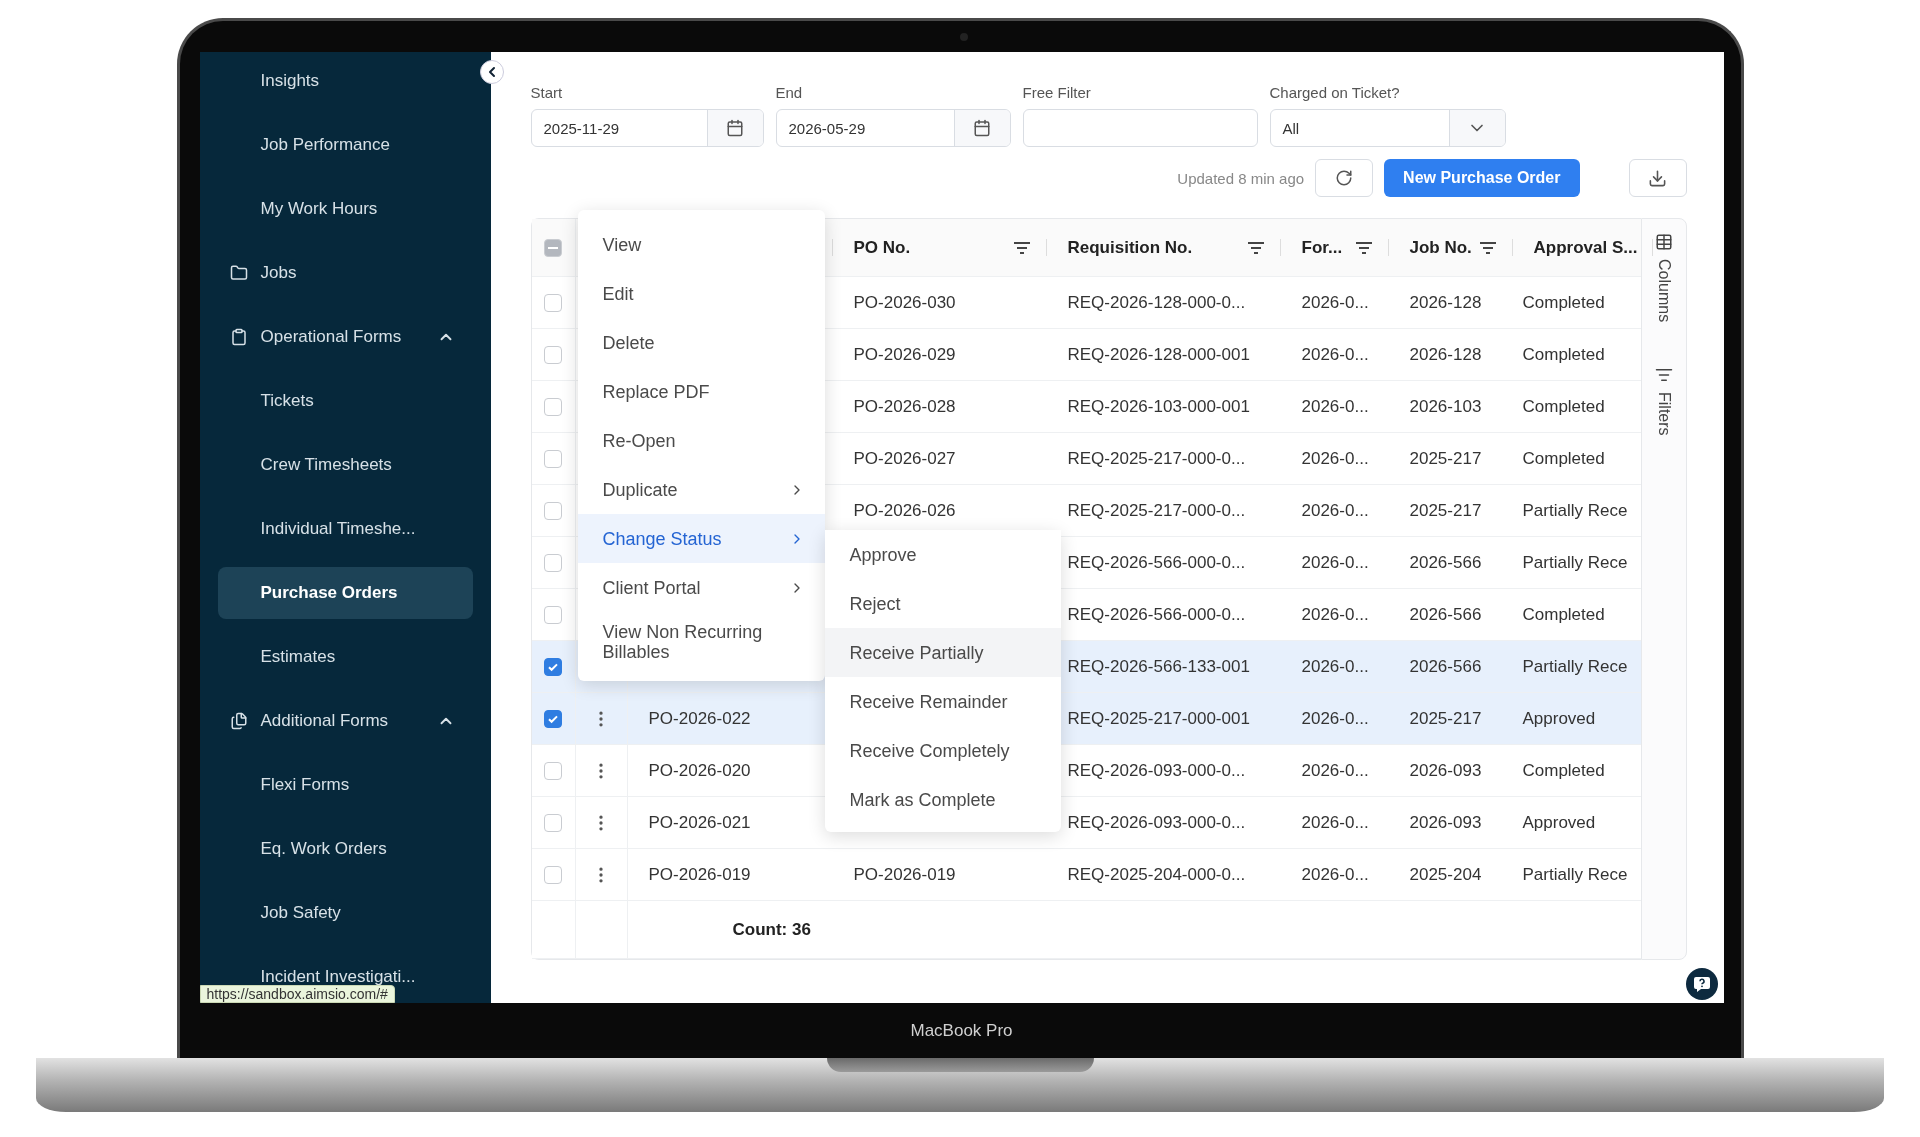 The image size is (1920, 1137). What do you see at coordinates (647, 128) in the screenshot?
I see `start-date-field: 2025-11-29` at bounding box center [647, 128].